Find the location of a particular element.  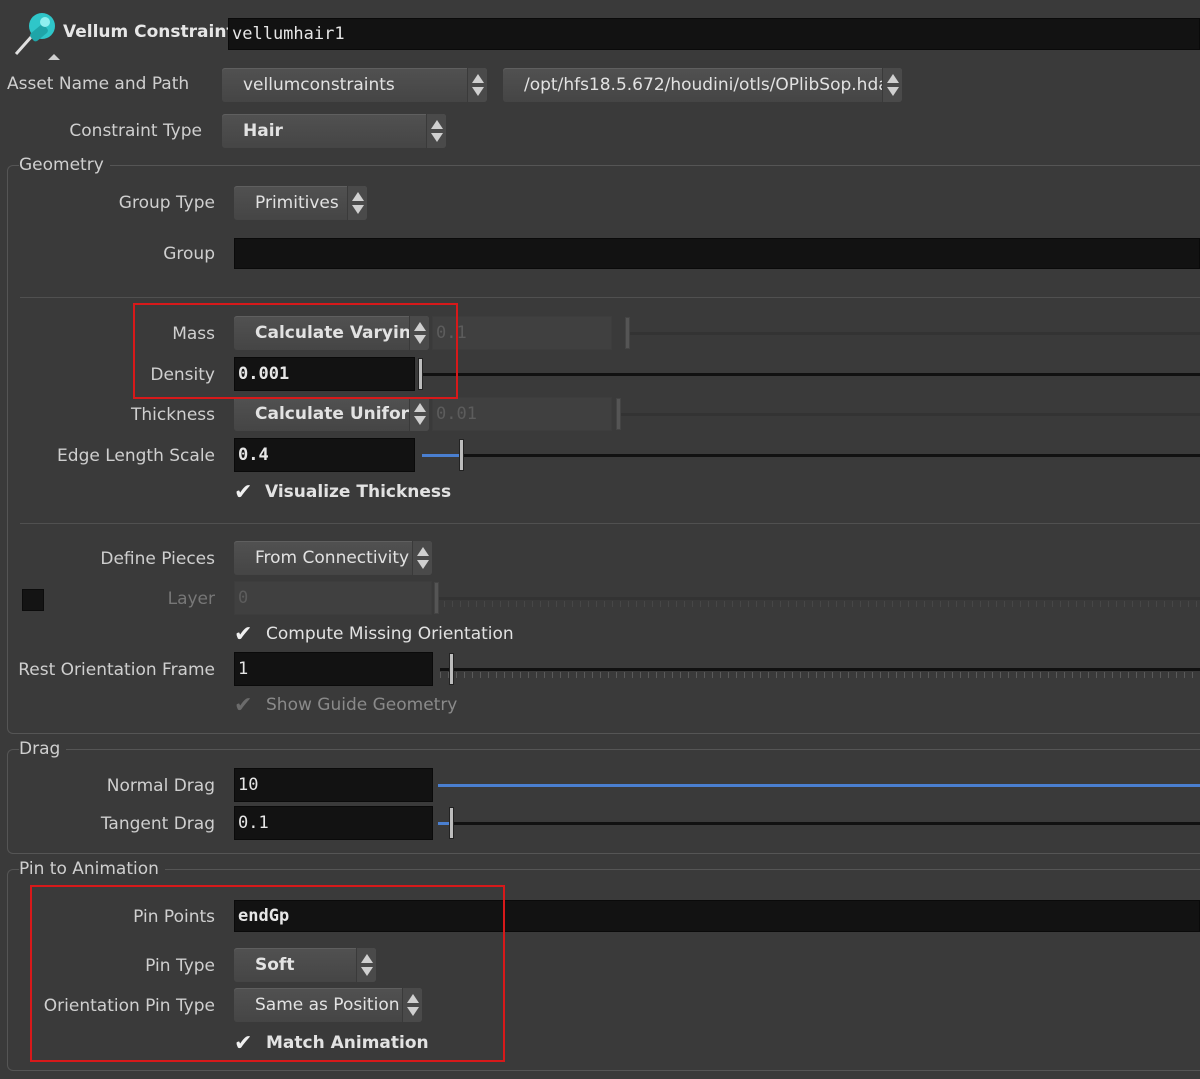

pushpin-icon is located at coordinates (35, 34).